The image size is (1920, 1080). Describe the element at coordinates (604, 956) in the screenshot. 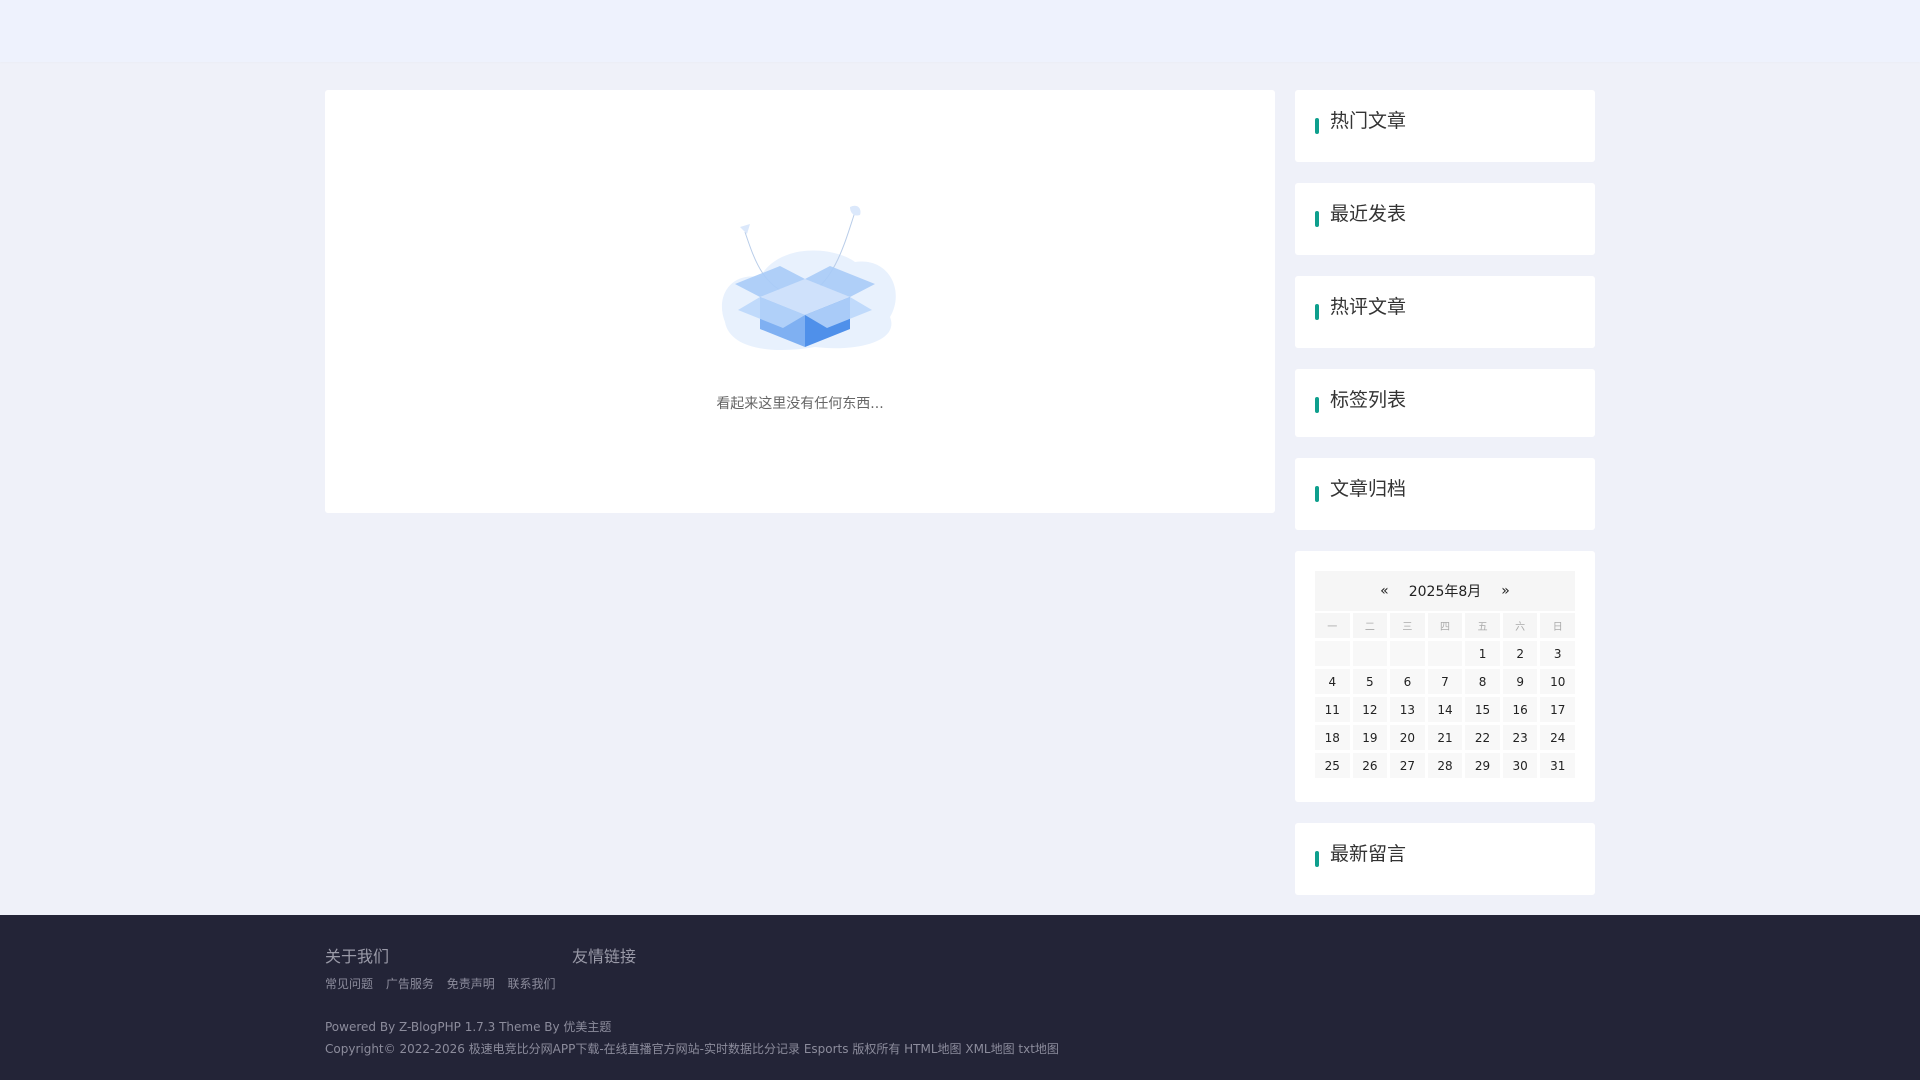

I see `footer-links-heading: 友情链接` at that location.